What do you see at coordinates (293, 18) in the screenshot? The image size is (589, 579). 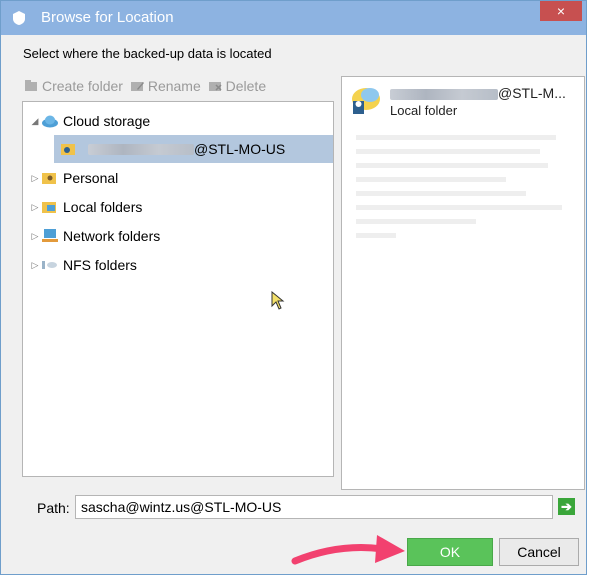 I see `title-bar: Browse for Location ×` at bounding box center [293, 18].